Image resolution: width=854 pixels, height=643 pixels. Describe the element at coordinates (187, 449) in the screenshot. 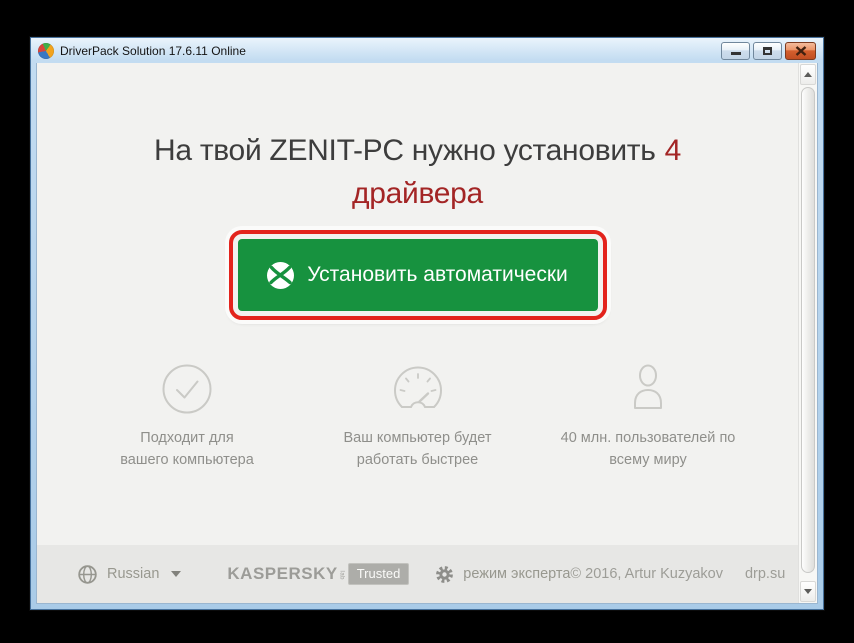

I see `feature-label: Подходит для вашего компьютера` at that location.